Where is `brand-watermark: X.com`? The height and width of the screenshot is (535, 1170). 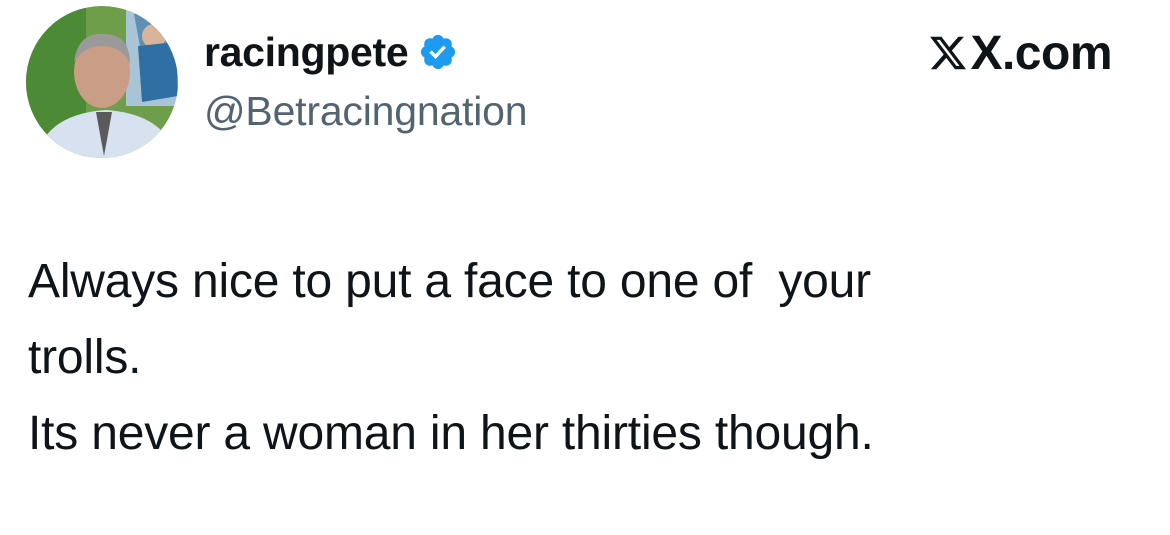 brand-watermark: X.com is located at coordinates (1020, 53).